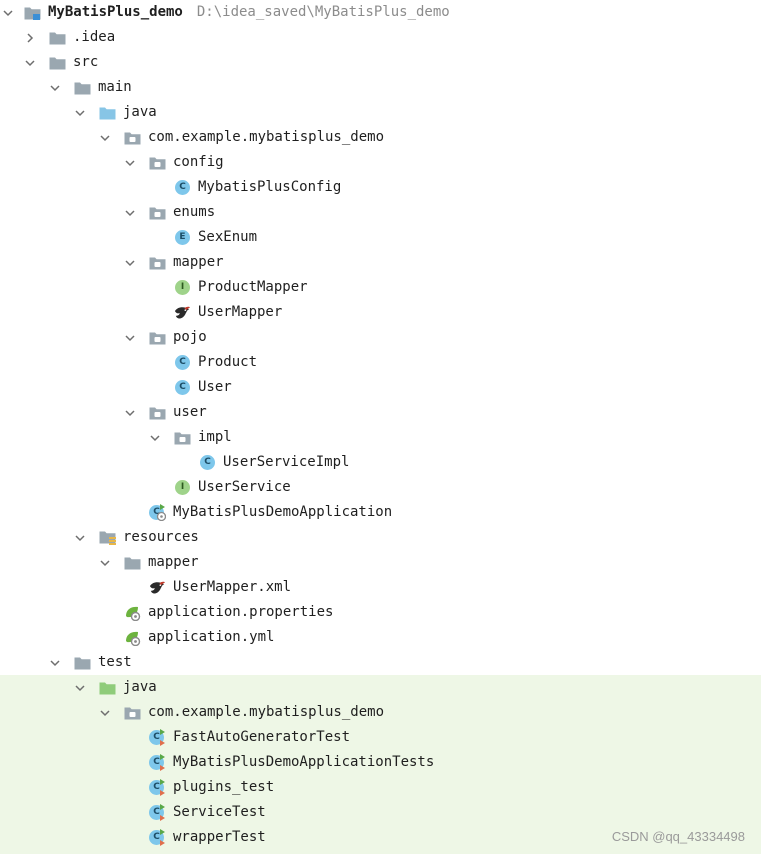 Image resolution: width=761 pixels, height=854 pixels. Describe the element at coordinates (380, 187) in the screenshot. I see `tree-node-mybatisplusconfig: C MybatisPlusConfig` at that location.